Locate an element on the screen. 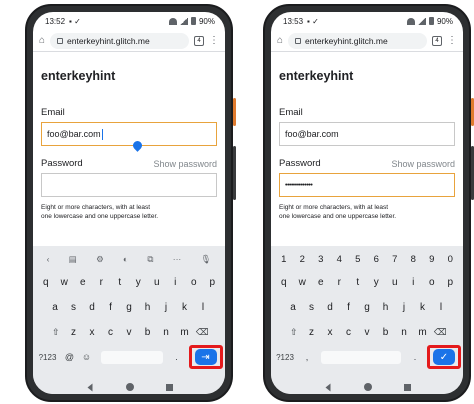  key: 2 is located at coordinates (303, 259).